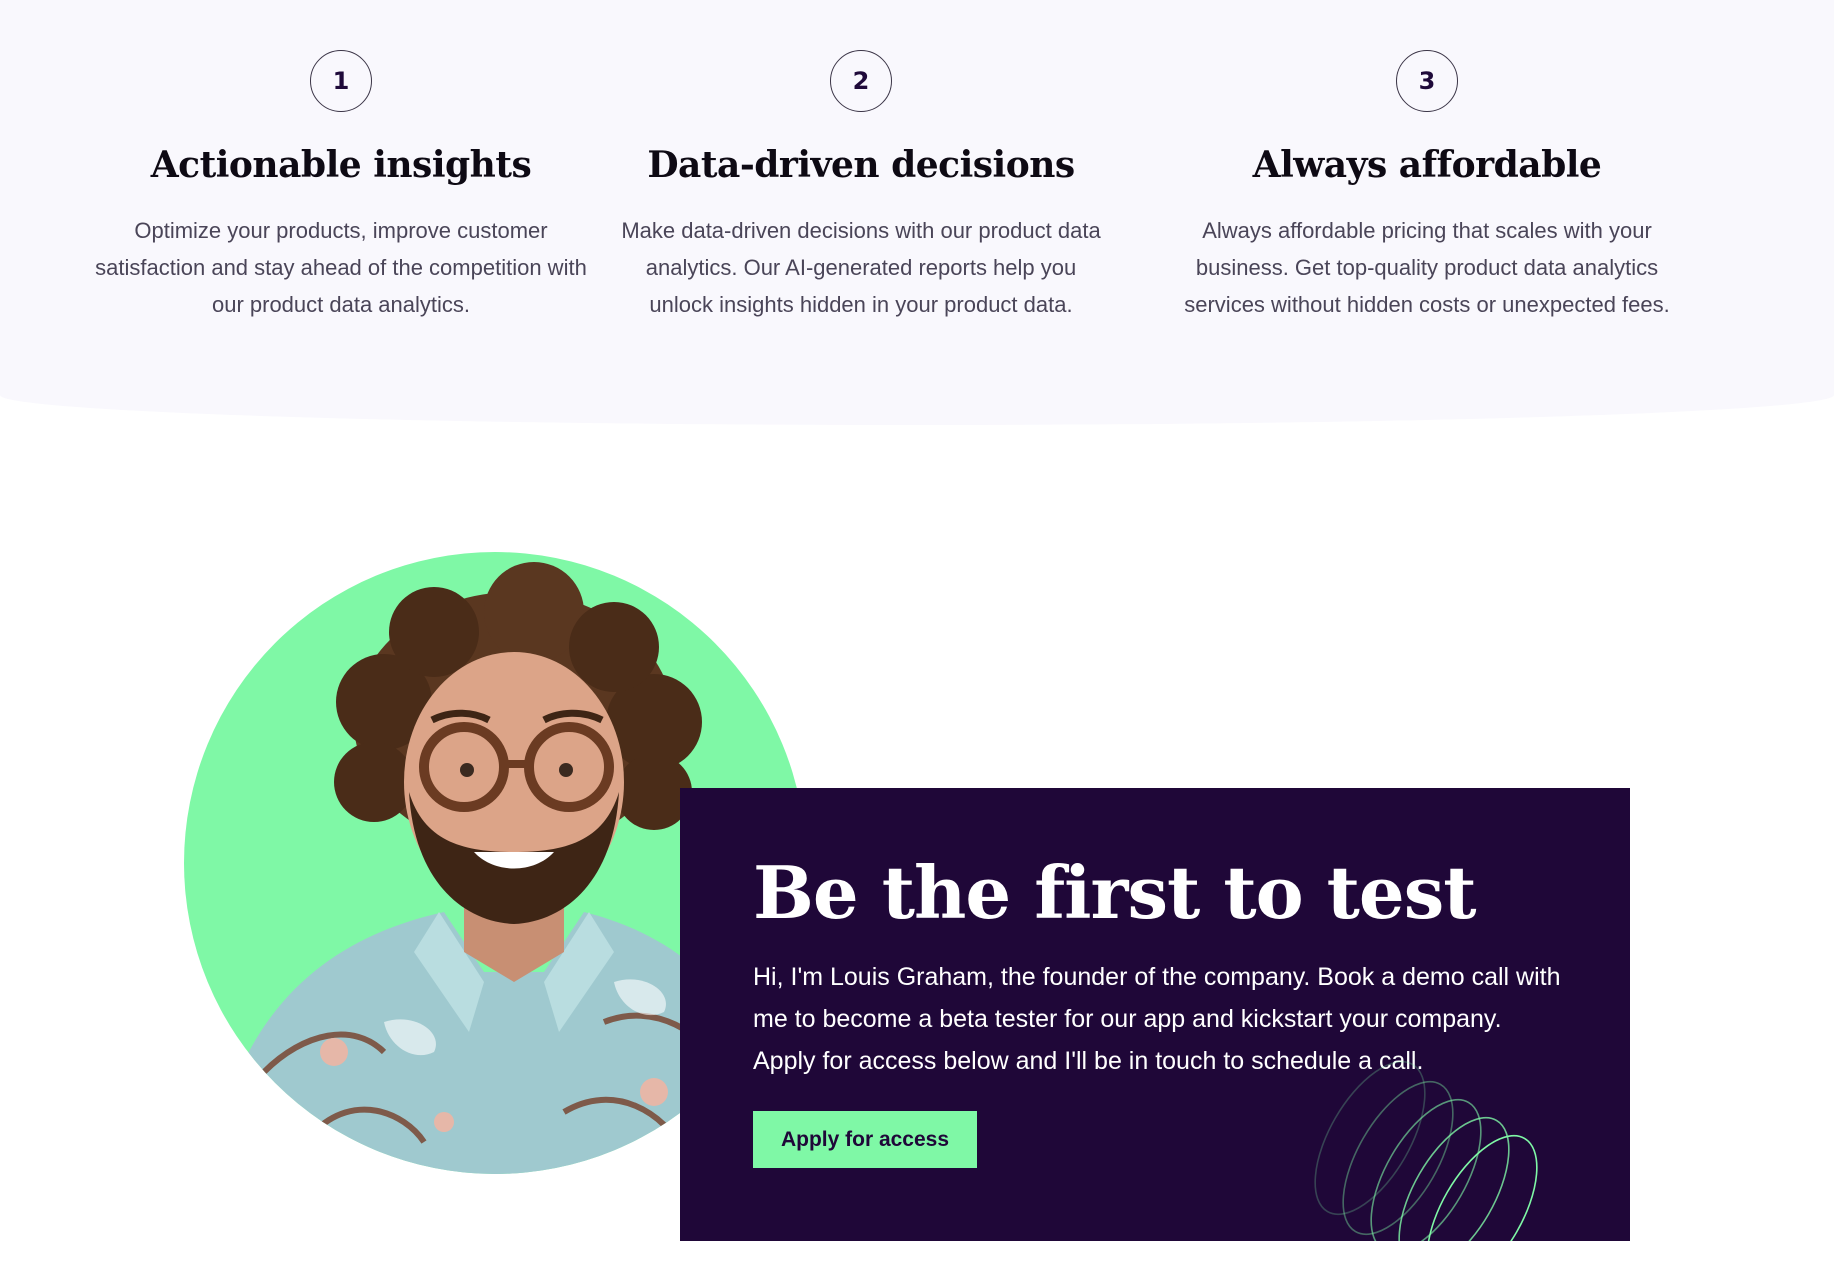 Image resolution: width=1834 pixels, height=1264 pixels. What do you see at coordinates (341, 165) in the screenshot?
I see `feature-title: Actionable insights` at bounding box center [341, 165].